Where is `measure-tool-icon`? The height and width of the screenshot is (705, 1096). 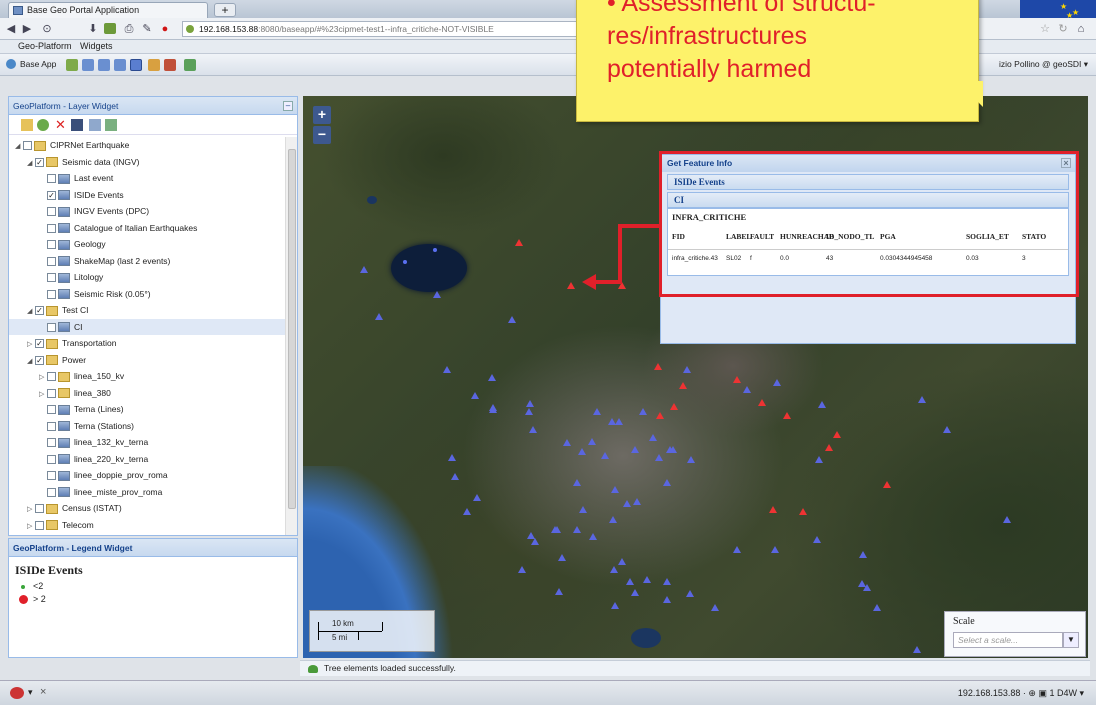 measure-tool-icon is located at coordinates (154, 65).